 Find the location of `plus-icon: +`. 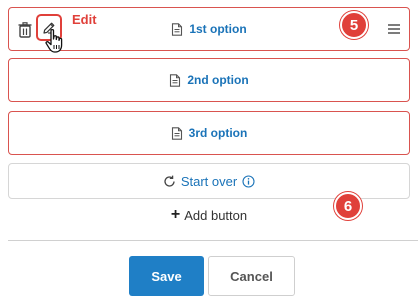

plus-icon: + is located at coordinates (175, 214).